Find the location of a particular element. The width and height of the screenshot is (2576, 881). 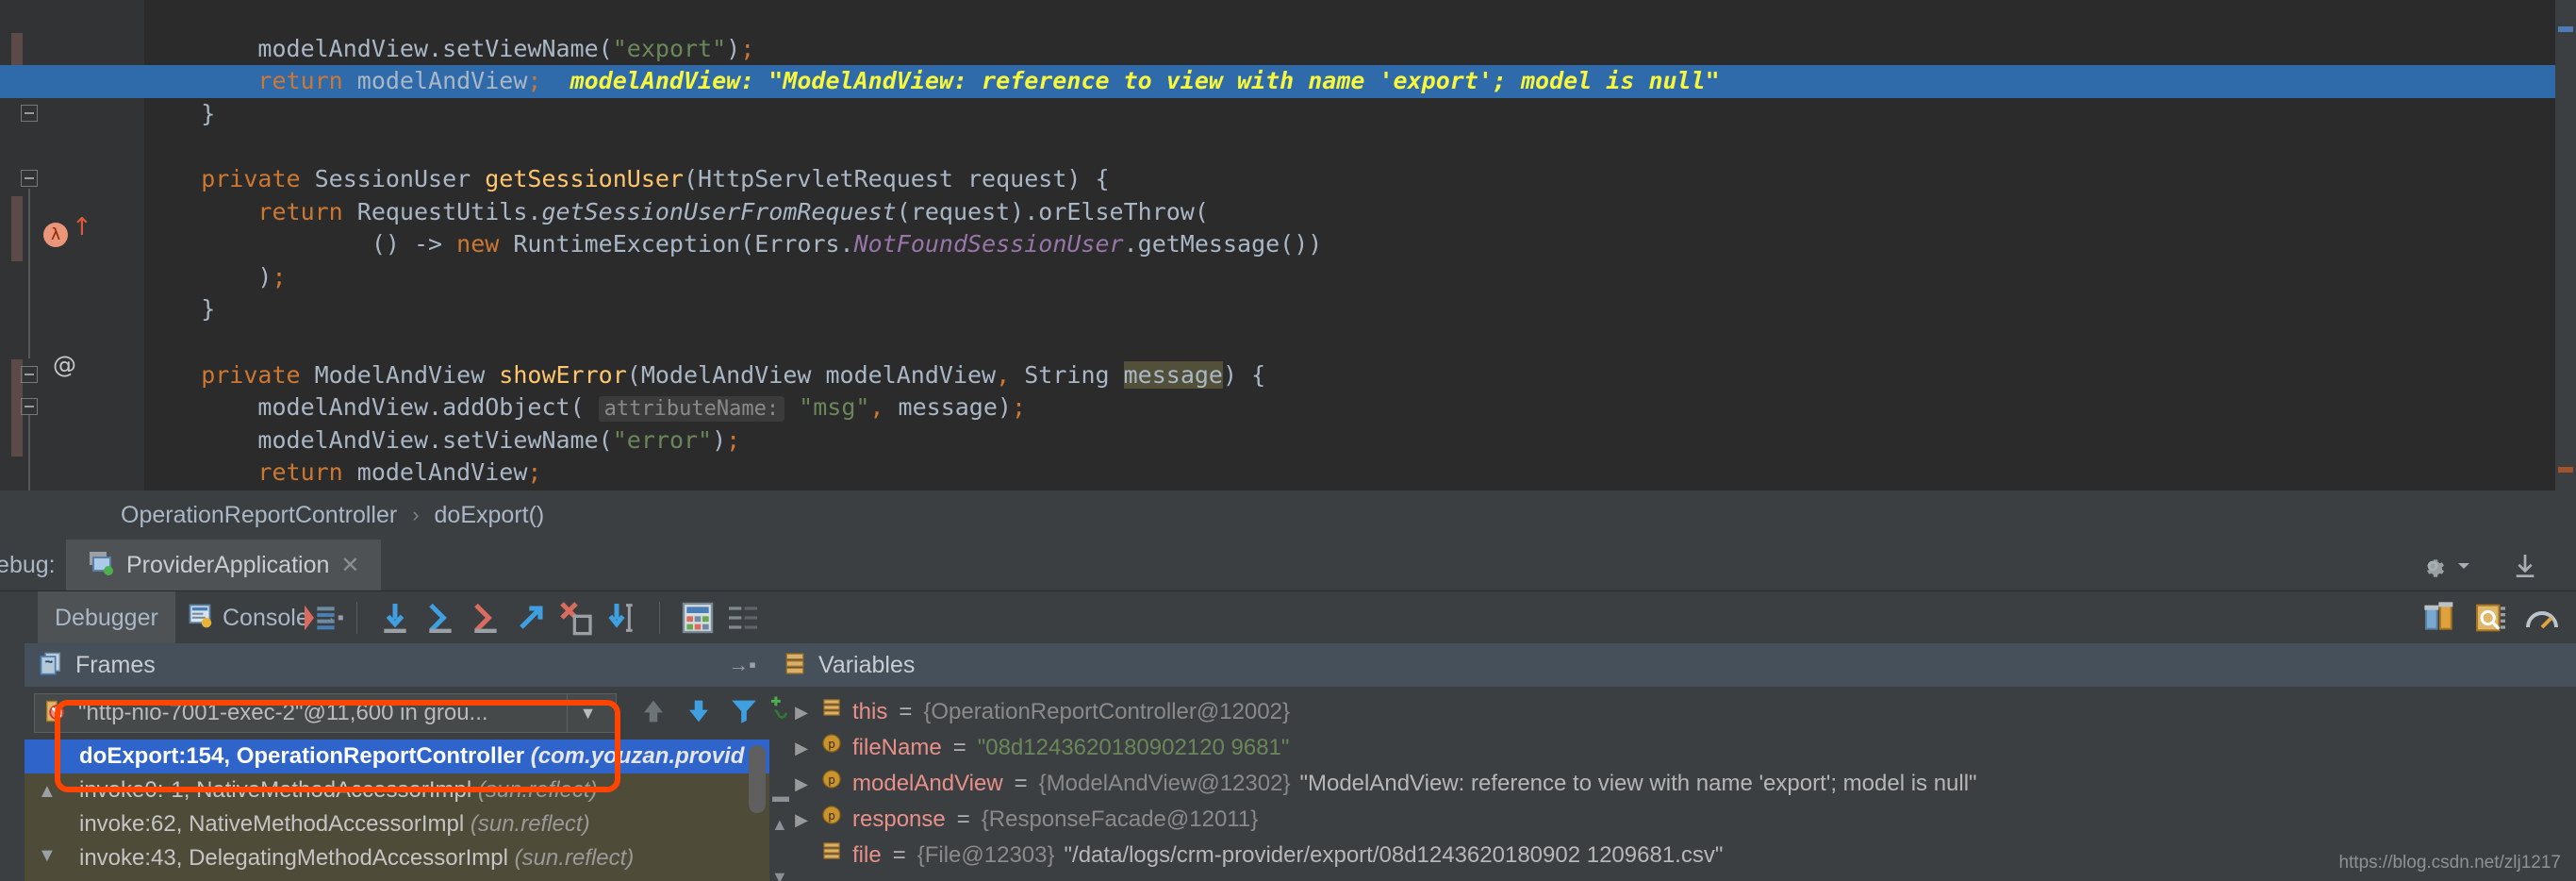

gear-icon is located at coordinates (2433, 568).